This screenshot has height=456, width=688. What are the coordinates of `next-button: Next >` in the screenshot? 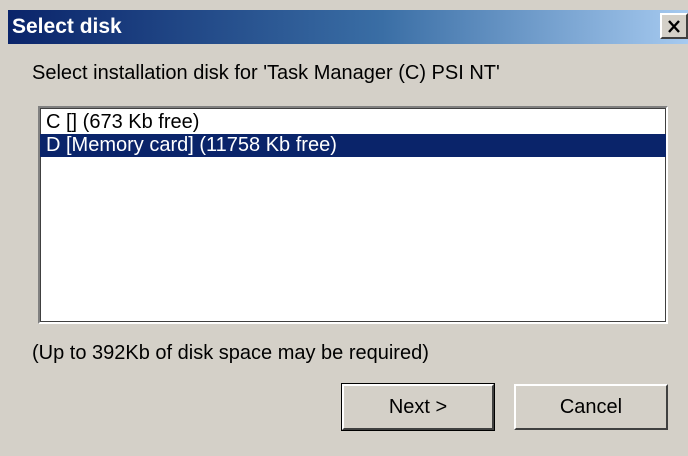 It's located at (418, 407).